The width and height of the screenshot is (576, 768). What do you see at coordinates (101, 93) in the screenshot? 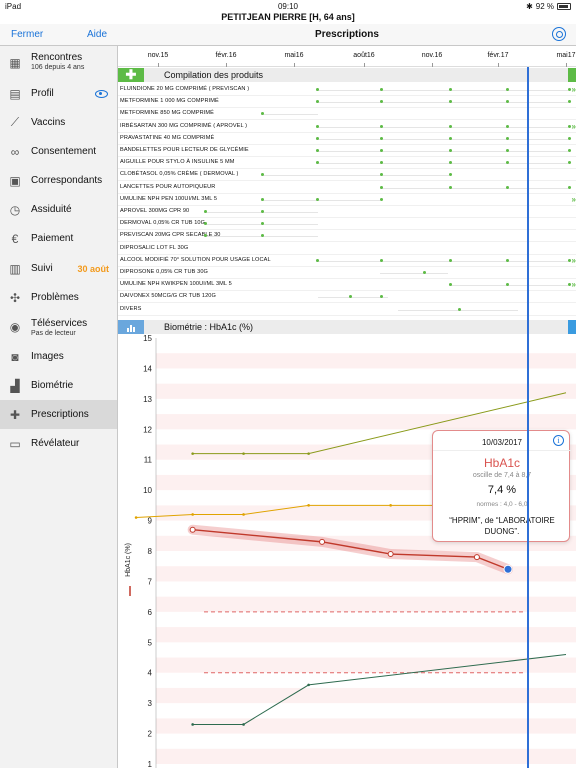
I see `eye-icon` at bounding box center [101, 93].